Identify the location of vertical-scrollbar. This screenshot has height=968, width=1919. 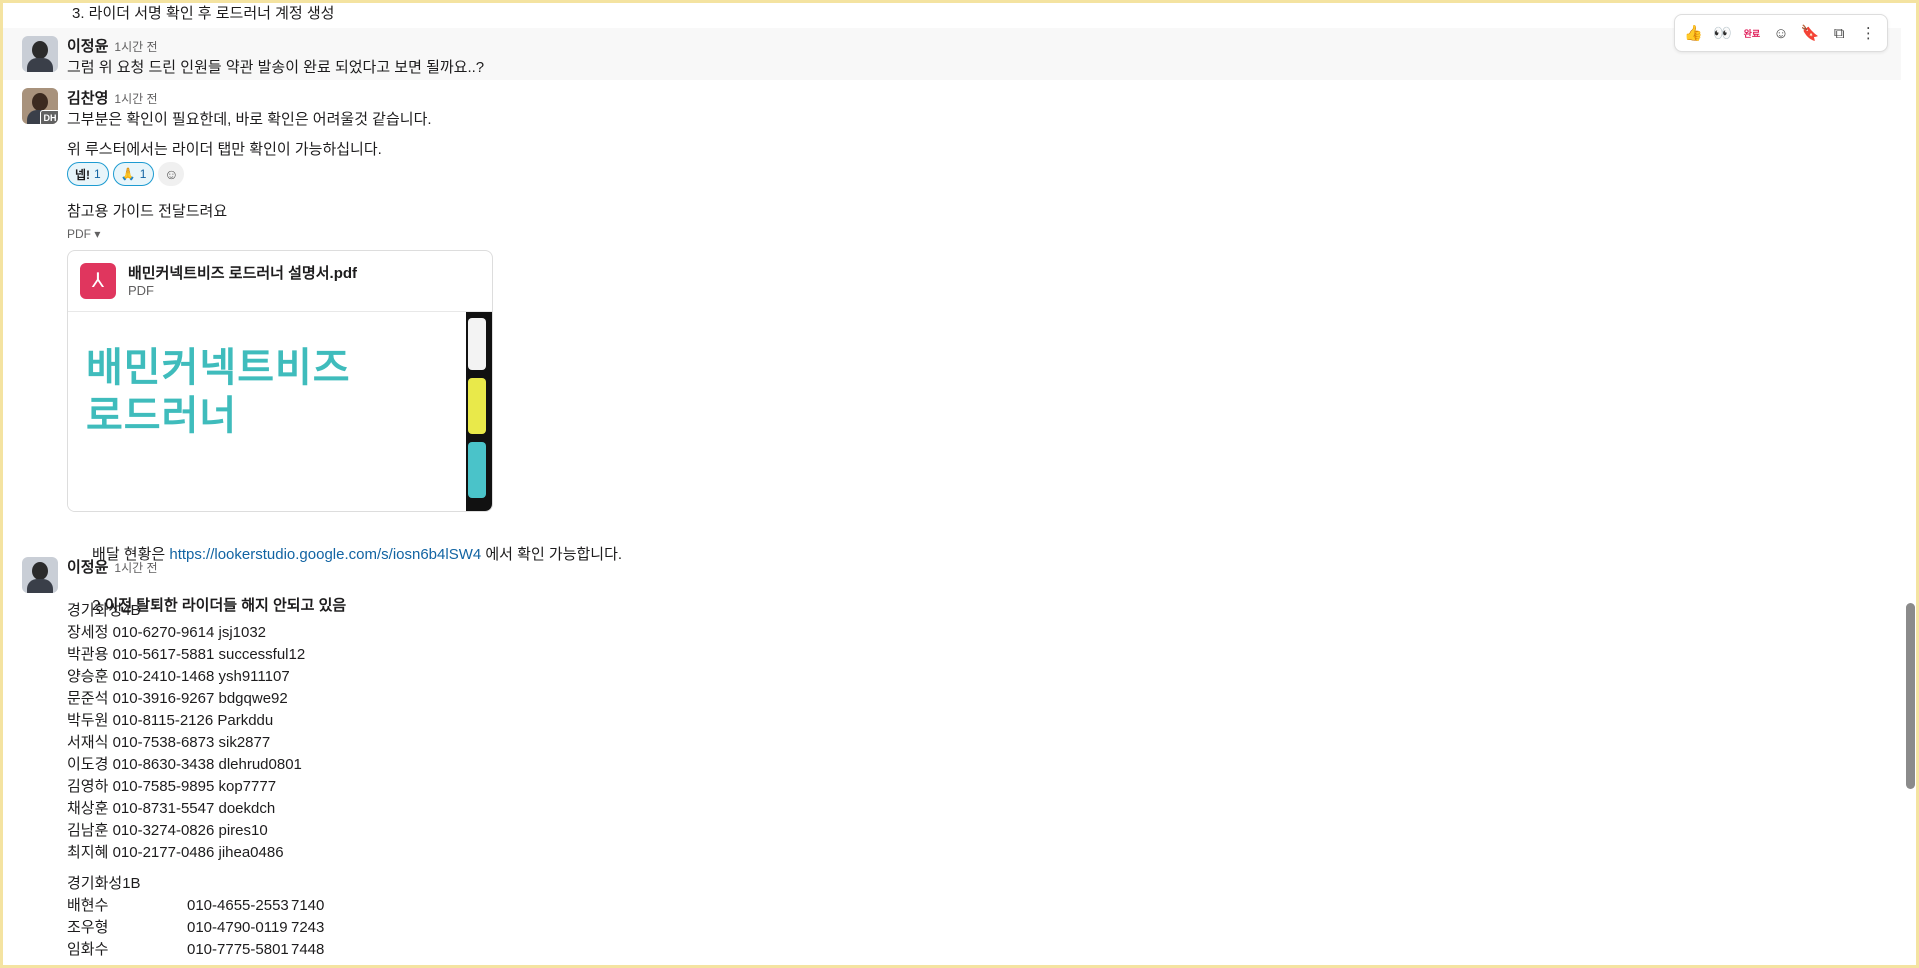
(1910, 696).